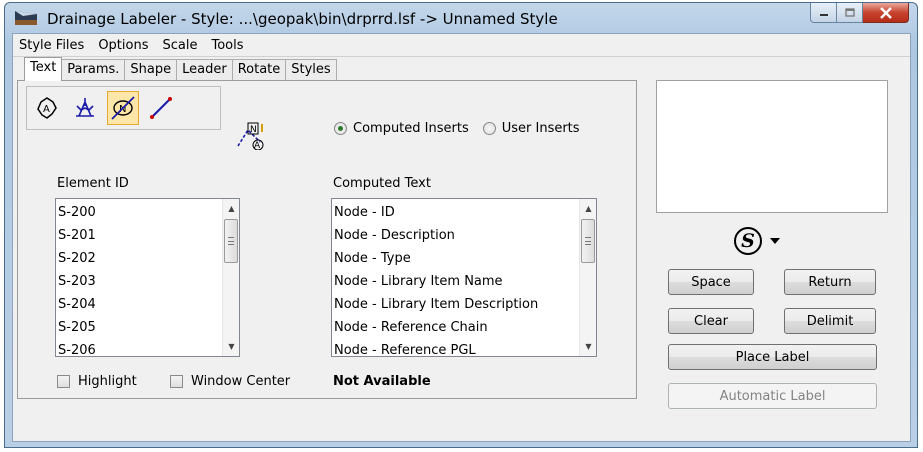  Describe the element at coordinates (772, 396) in the screenshot. I see `automatic-label-button: Automatic Label` at that location.